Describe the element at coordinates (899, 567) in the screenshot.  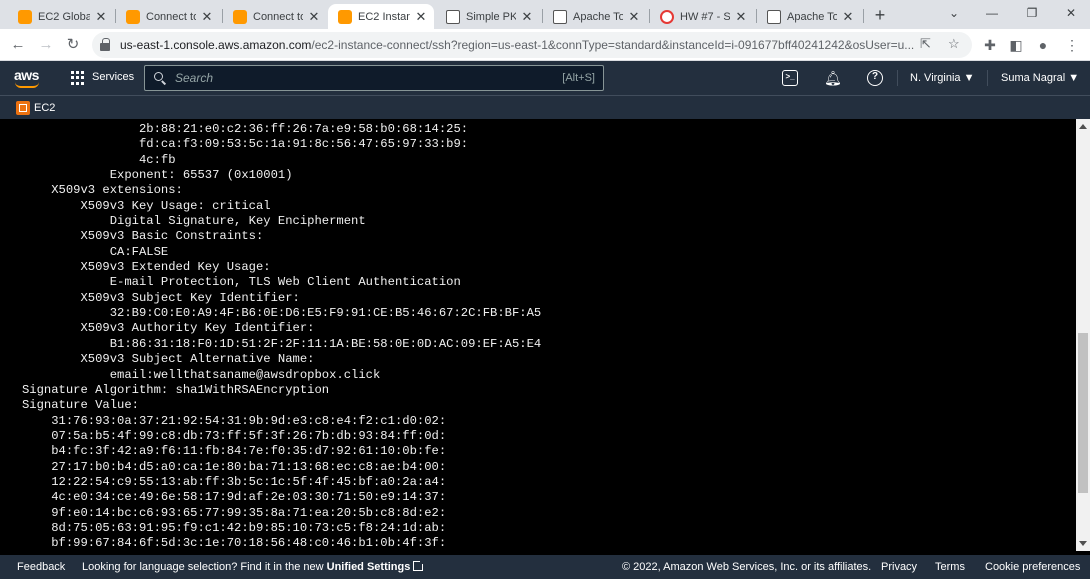
I see `privacy-link: Privacy` at that location.